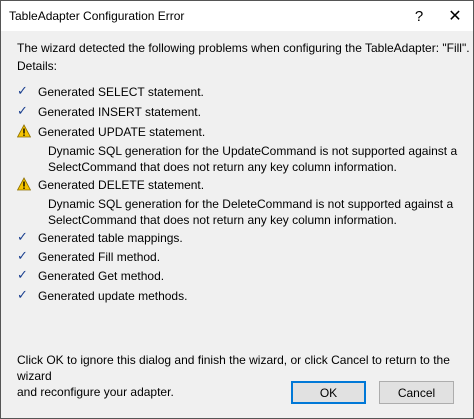 This screenshot has height=419, width=474. What do you see at coordinates (110, 238) in the screenshot?
I see `item-label: Generated table mappings.` at bounding box center [110, 238].